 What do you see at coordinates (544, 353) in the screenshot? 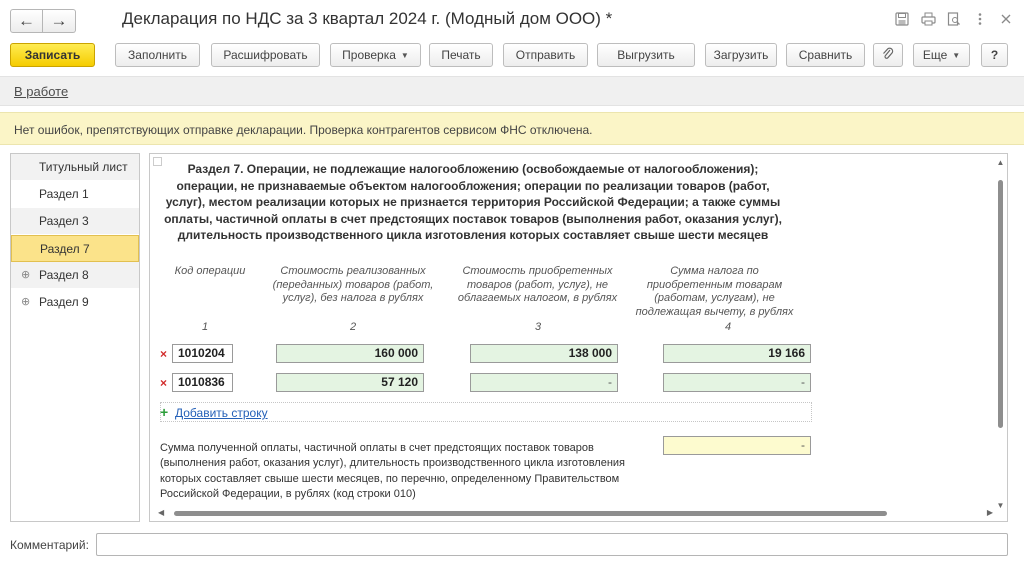
I see `purchased-value-field: 138 000` at bounding box center [544, 353].